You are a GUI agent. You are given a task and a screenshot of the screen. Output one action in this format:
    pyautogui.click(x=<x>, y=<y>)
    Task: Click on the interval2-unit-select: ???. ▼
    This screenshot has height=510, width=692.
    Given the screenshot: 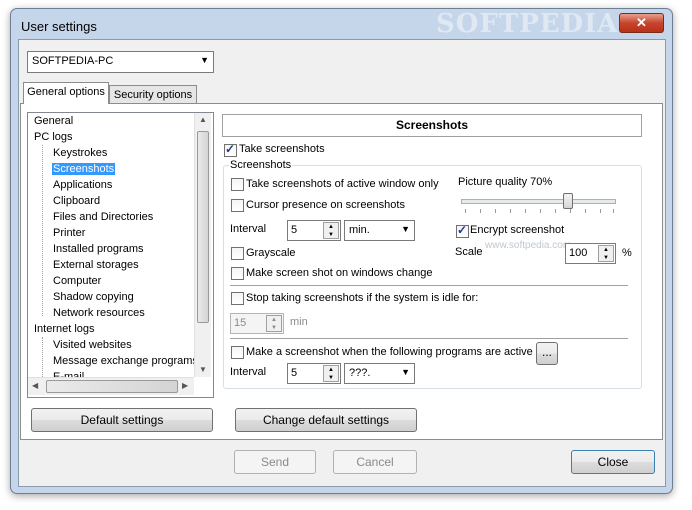 What is the action you would take?
    pyautogui.click(x=379, y=373)
    